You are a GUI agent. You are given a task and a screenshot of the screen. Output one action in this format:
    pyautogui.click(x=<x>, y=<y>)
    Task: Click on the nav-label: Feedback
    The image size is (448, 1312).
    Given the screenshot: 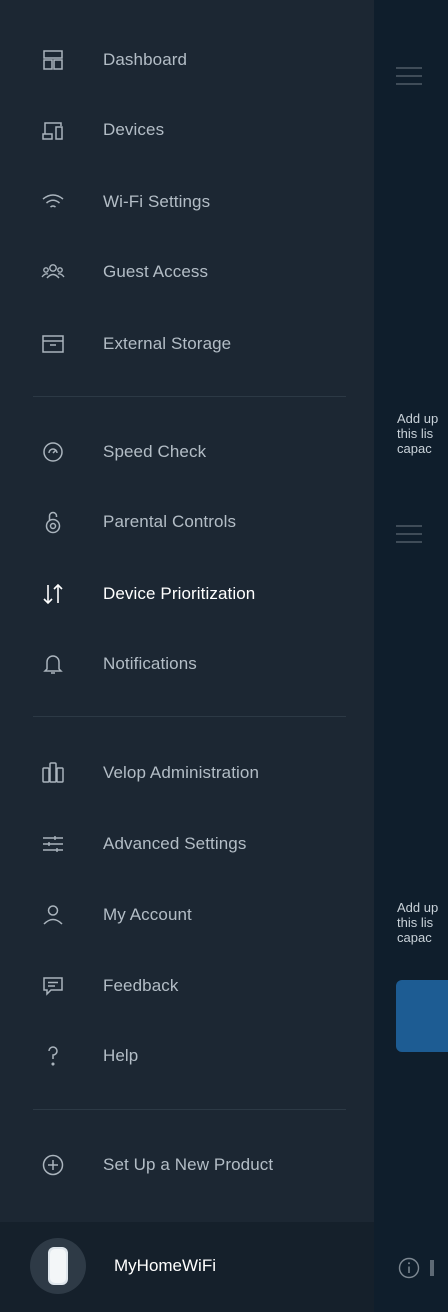 What is the action you would take?
    pyautogui.click(x=141, y=985)
    